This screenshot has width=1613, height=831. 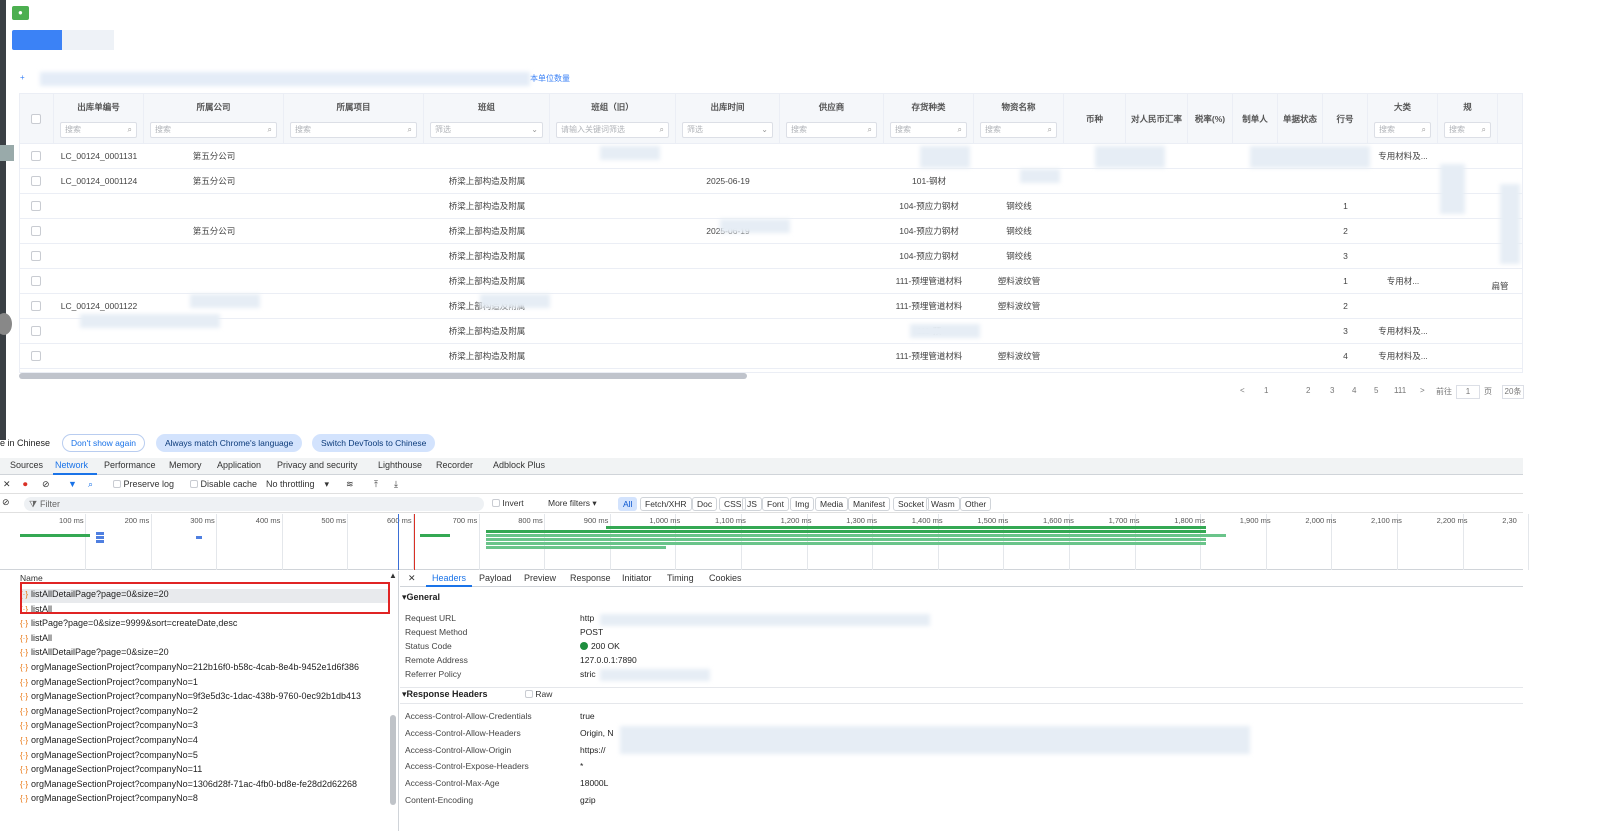 I want to click on filter-icon: ▼, so click(x=72, y=484).